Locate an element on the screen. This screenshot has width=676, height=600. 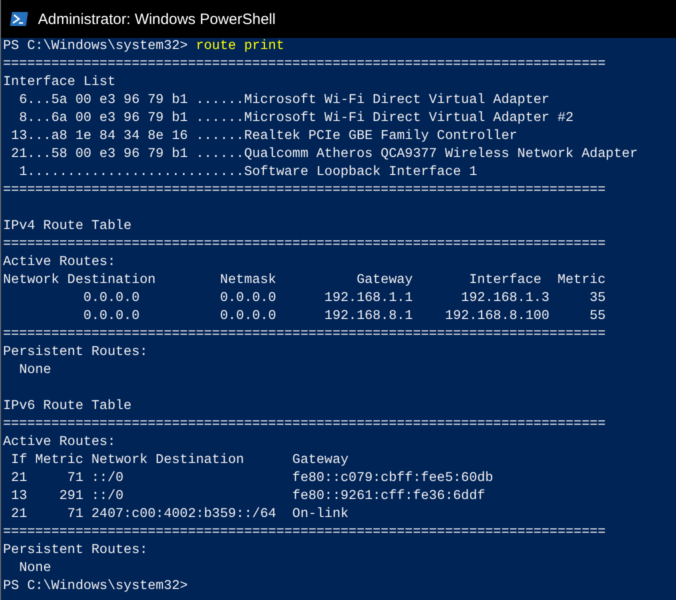
console-text: IPv4 Route Table is located at coordinates (67, 226).